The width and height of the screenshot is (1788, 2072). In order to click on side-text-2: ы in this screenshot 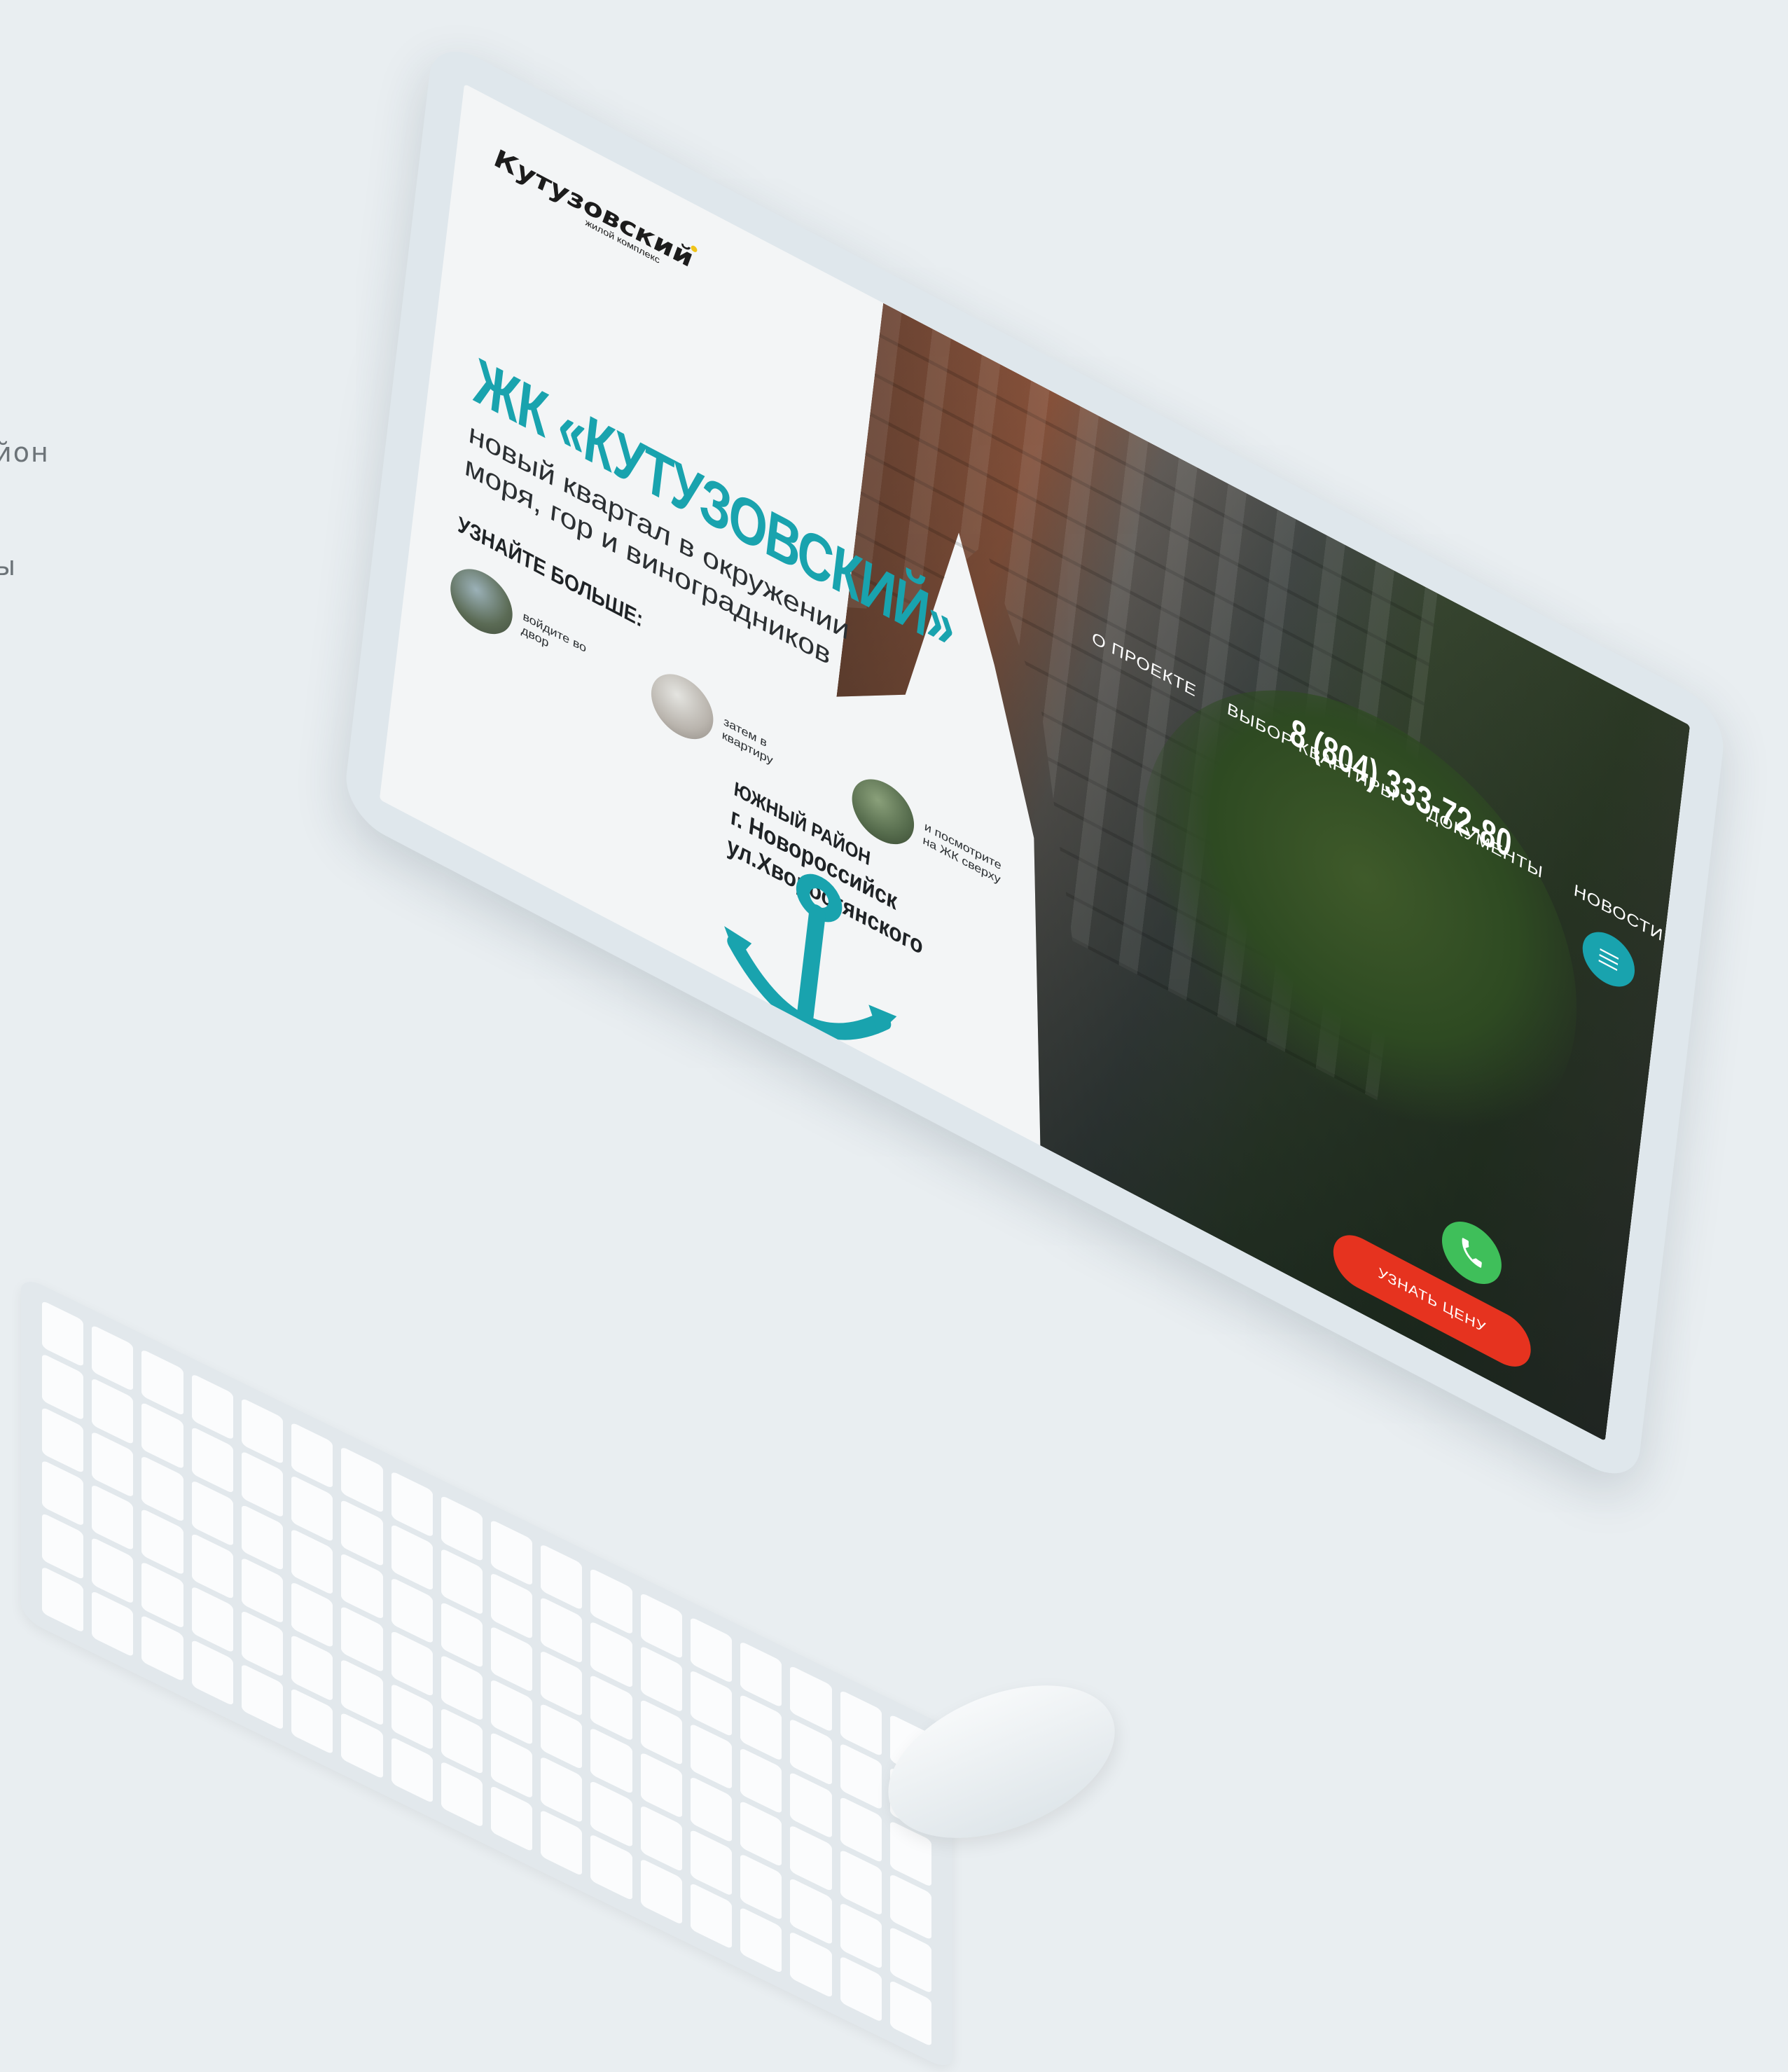, I will do `click(9, 566)`.